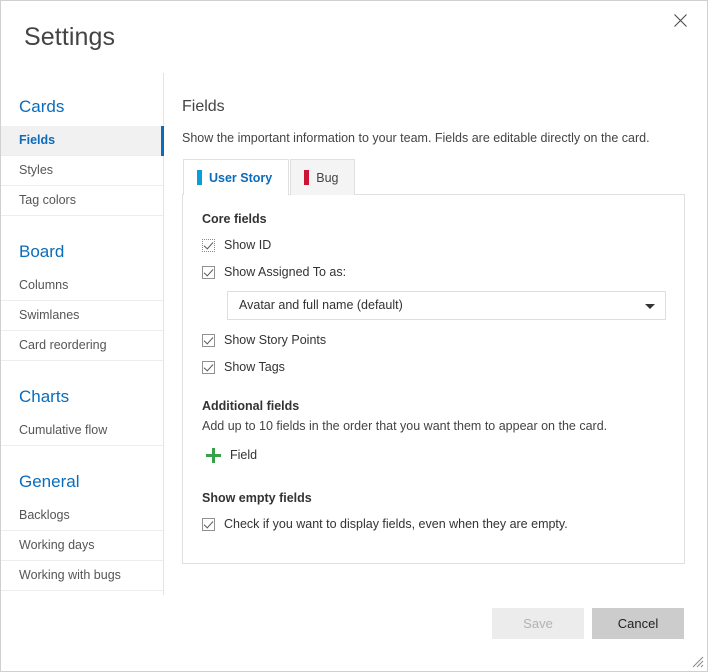  Describe the element at coordinates (650, 306) in the screenshot. I see `chevron-down-icon` at that location.